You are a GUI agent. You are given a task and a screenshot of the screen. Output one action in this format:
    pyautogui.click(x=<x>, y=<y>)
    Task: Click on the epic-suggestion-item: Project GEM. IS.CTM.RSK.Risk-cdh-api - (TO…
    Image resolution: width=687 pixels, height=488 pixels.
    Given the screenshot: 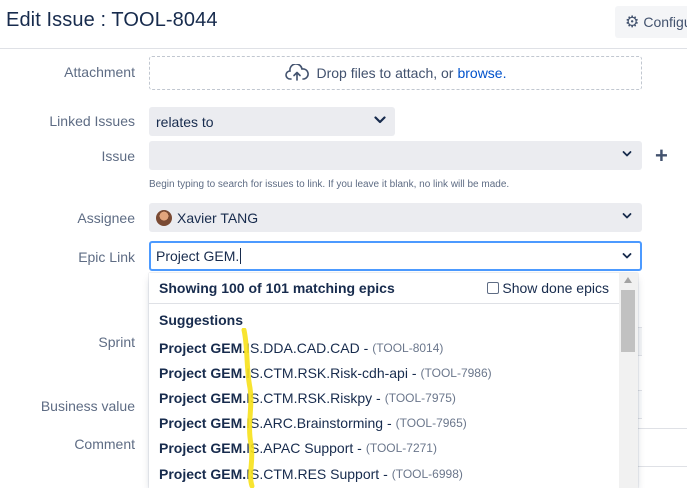 What is the action you would take?
    pyautogui.click(x=384, y=372)
    